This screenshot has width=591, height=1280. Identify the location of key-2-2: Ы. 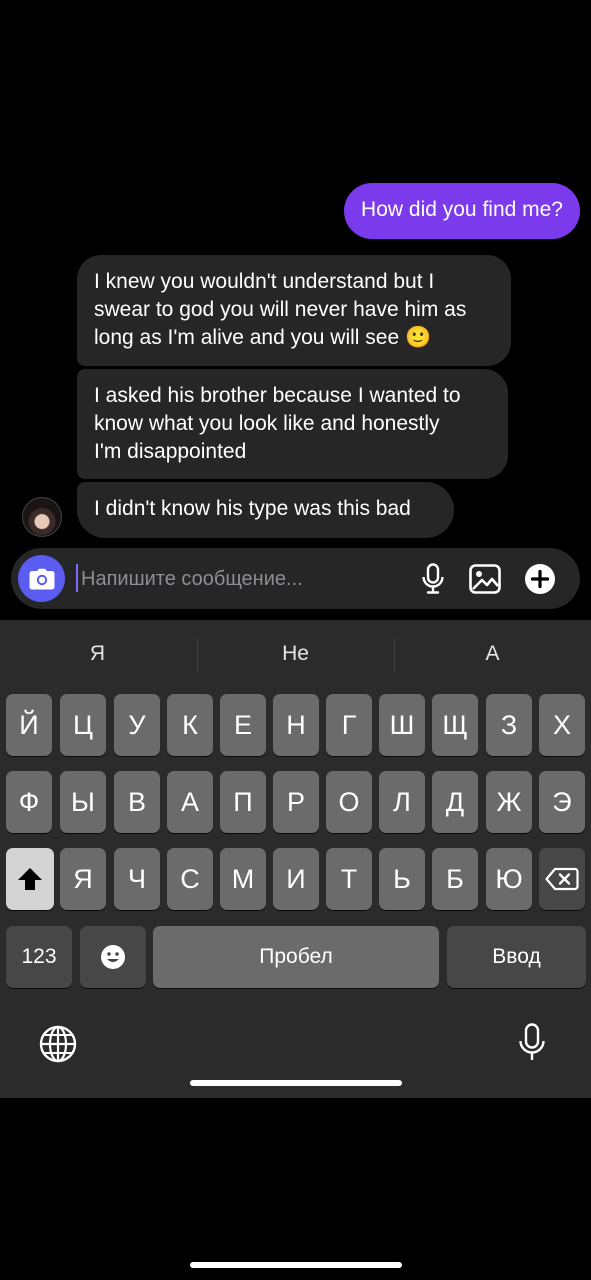
(83, 802).